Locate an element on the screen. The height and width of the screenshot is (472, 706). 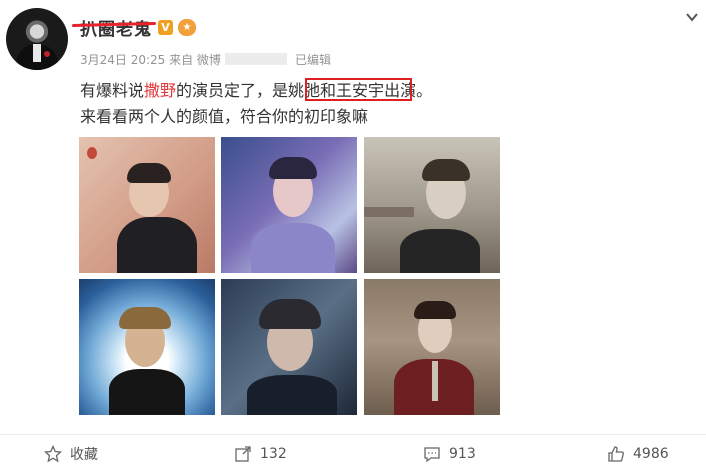
like-count: 4986 is located at coordinates (651, 454).